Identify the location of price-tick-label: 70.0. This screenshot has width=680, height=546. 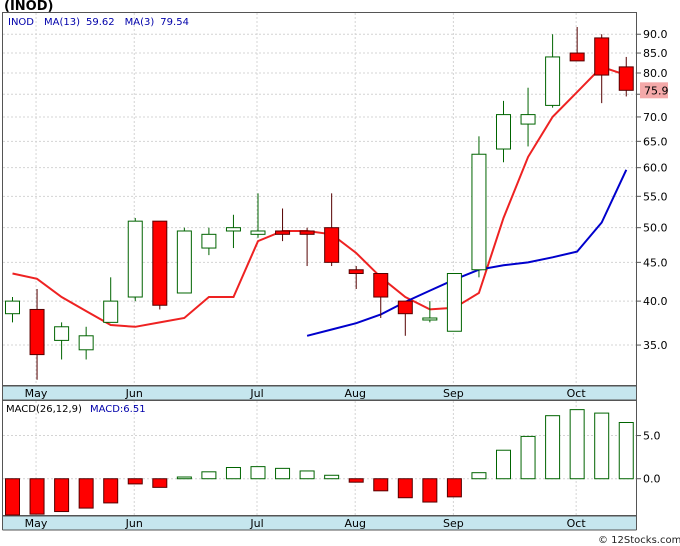
(655, 117).